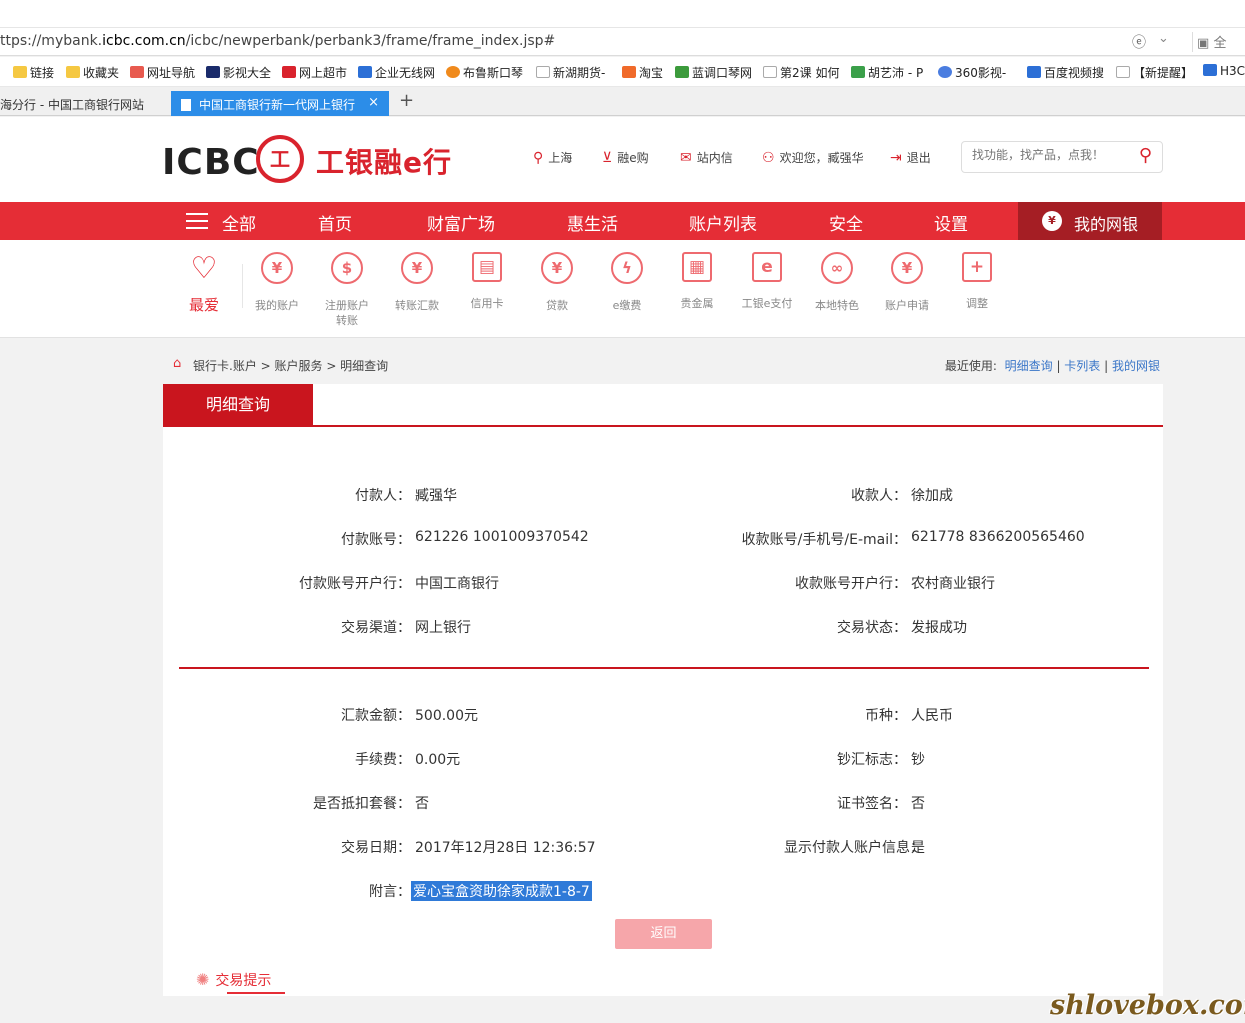  I want to click on quick-local-feature: ∞ 本地特色, so click(837, 282).